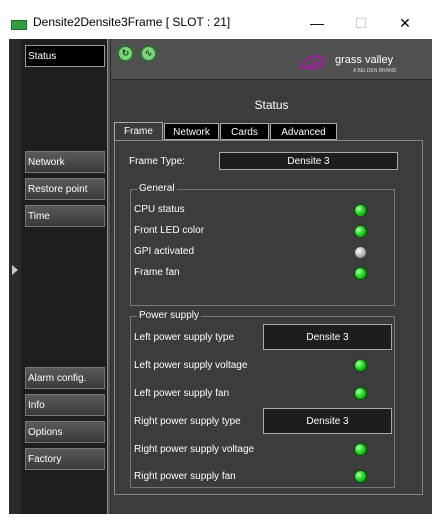  What do you see at coordinates (19, 25) in the screenshot?
I see `app-icon` at bounding box center [19, 25].